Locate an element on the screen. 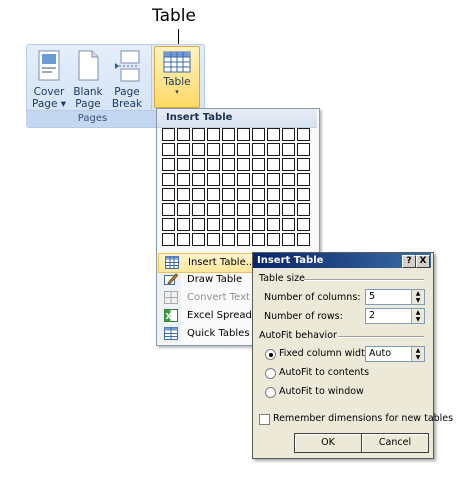  close-button: X is located at coordinates (423, 261).